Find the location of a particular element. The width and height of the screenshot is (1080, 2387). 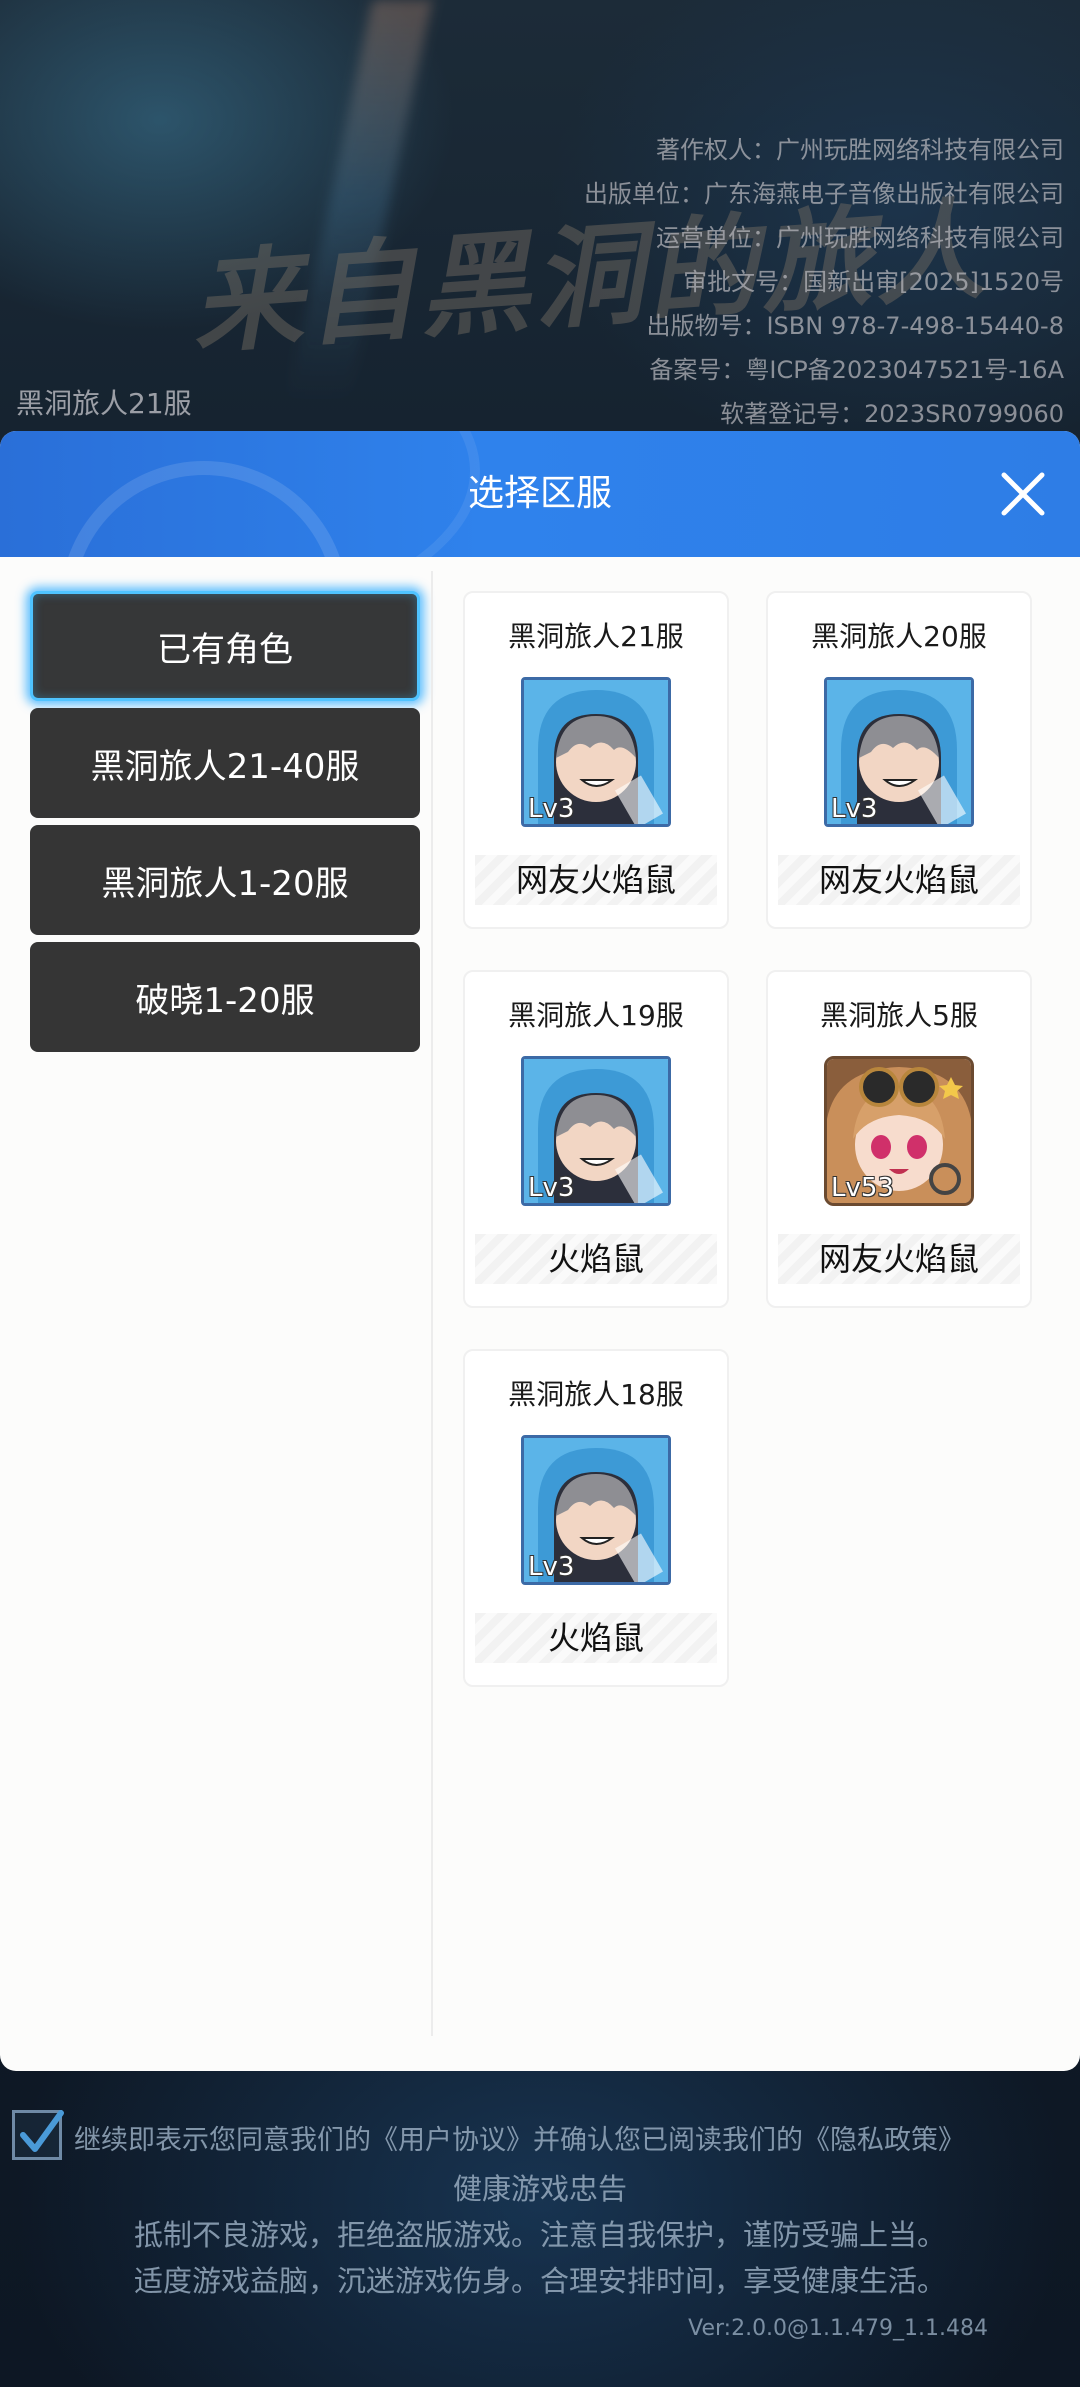

role-card: 黑洞旅人5服 Lv53 网友火焰鼠 is located at coordinates (899, 1139).